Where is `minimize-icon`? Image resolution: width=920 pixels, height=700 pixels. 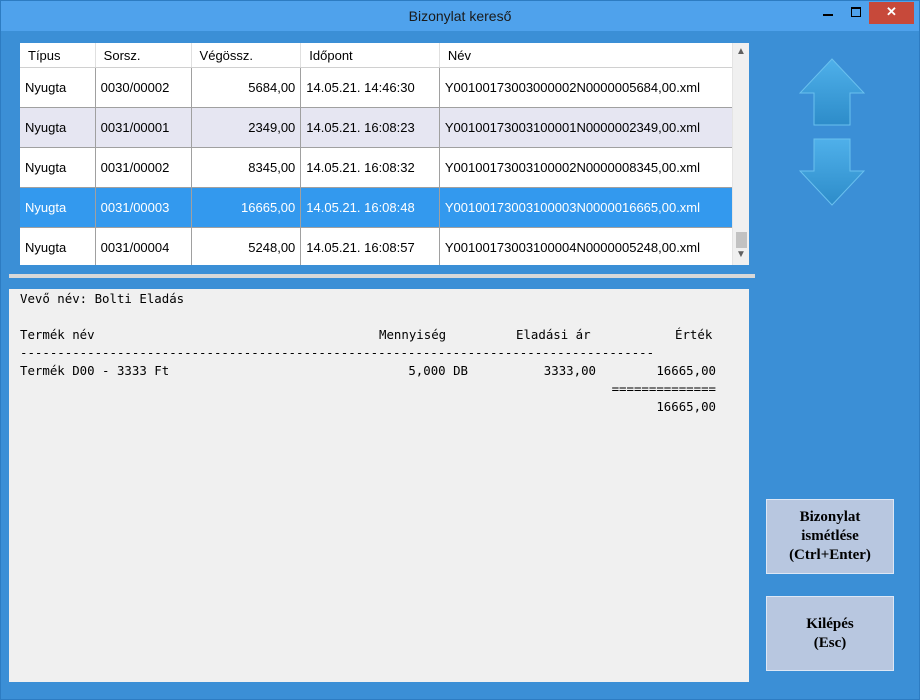
minimize-icon is located at coordinates (828, 15).